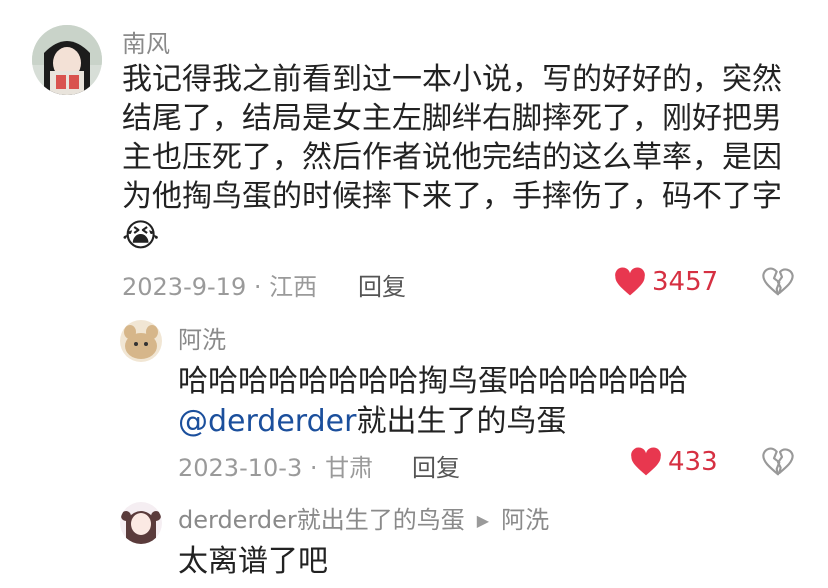 Image resolution: width=828 pixels, height=588 pixels. I want to click on comment-text: 哈哈哈哈哈哈哈哈掏鸟蛋哈哈哈哈哈哈 @derderder就出生了的鸟蛋, so click(433, 402).